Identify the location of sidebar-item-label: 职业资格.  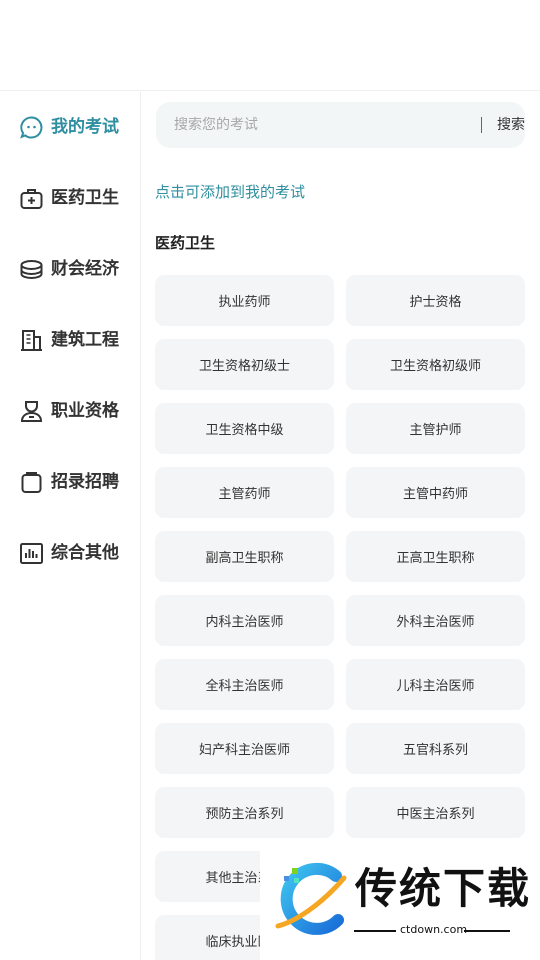
(85, 411).